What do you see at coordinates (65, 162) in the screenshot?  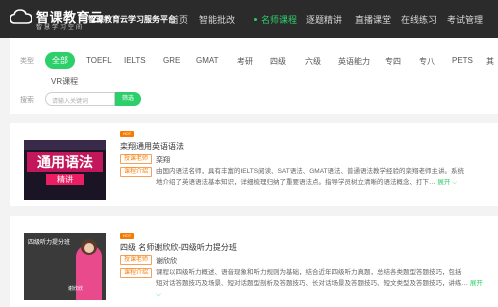 I see `thumbnail-title: 通用语法` at bounding box center [65, 162].